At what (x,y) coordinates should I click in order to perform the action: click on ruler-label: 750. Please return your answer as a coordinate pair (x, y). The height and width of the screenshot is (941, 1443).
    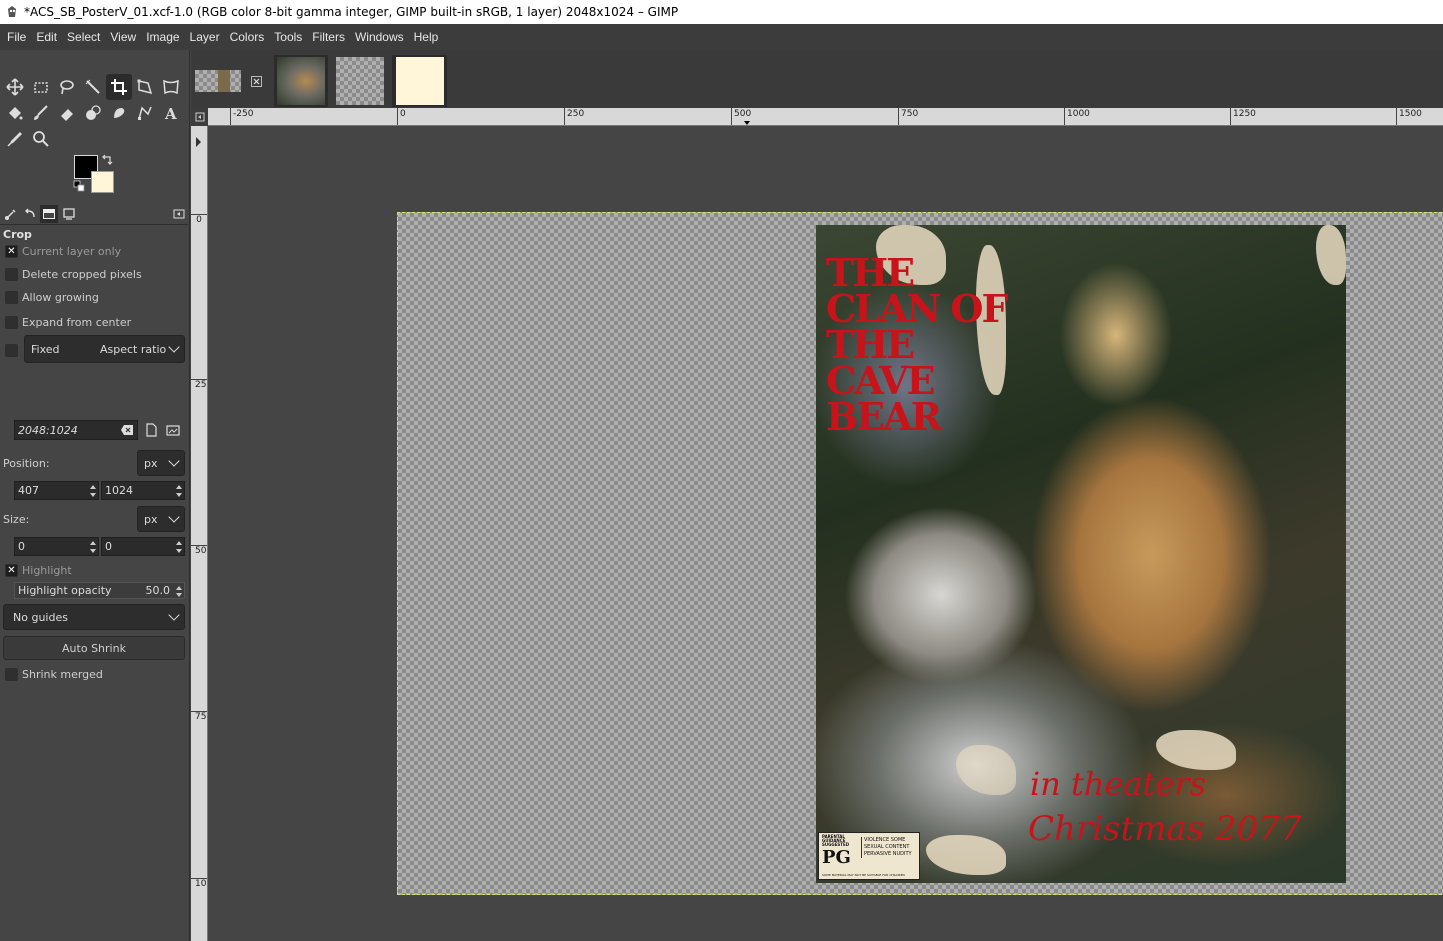
    Looking at the image, I should click on (910, 114).